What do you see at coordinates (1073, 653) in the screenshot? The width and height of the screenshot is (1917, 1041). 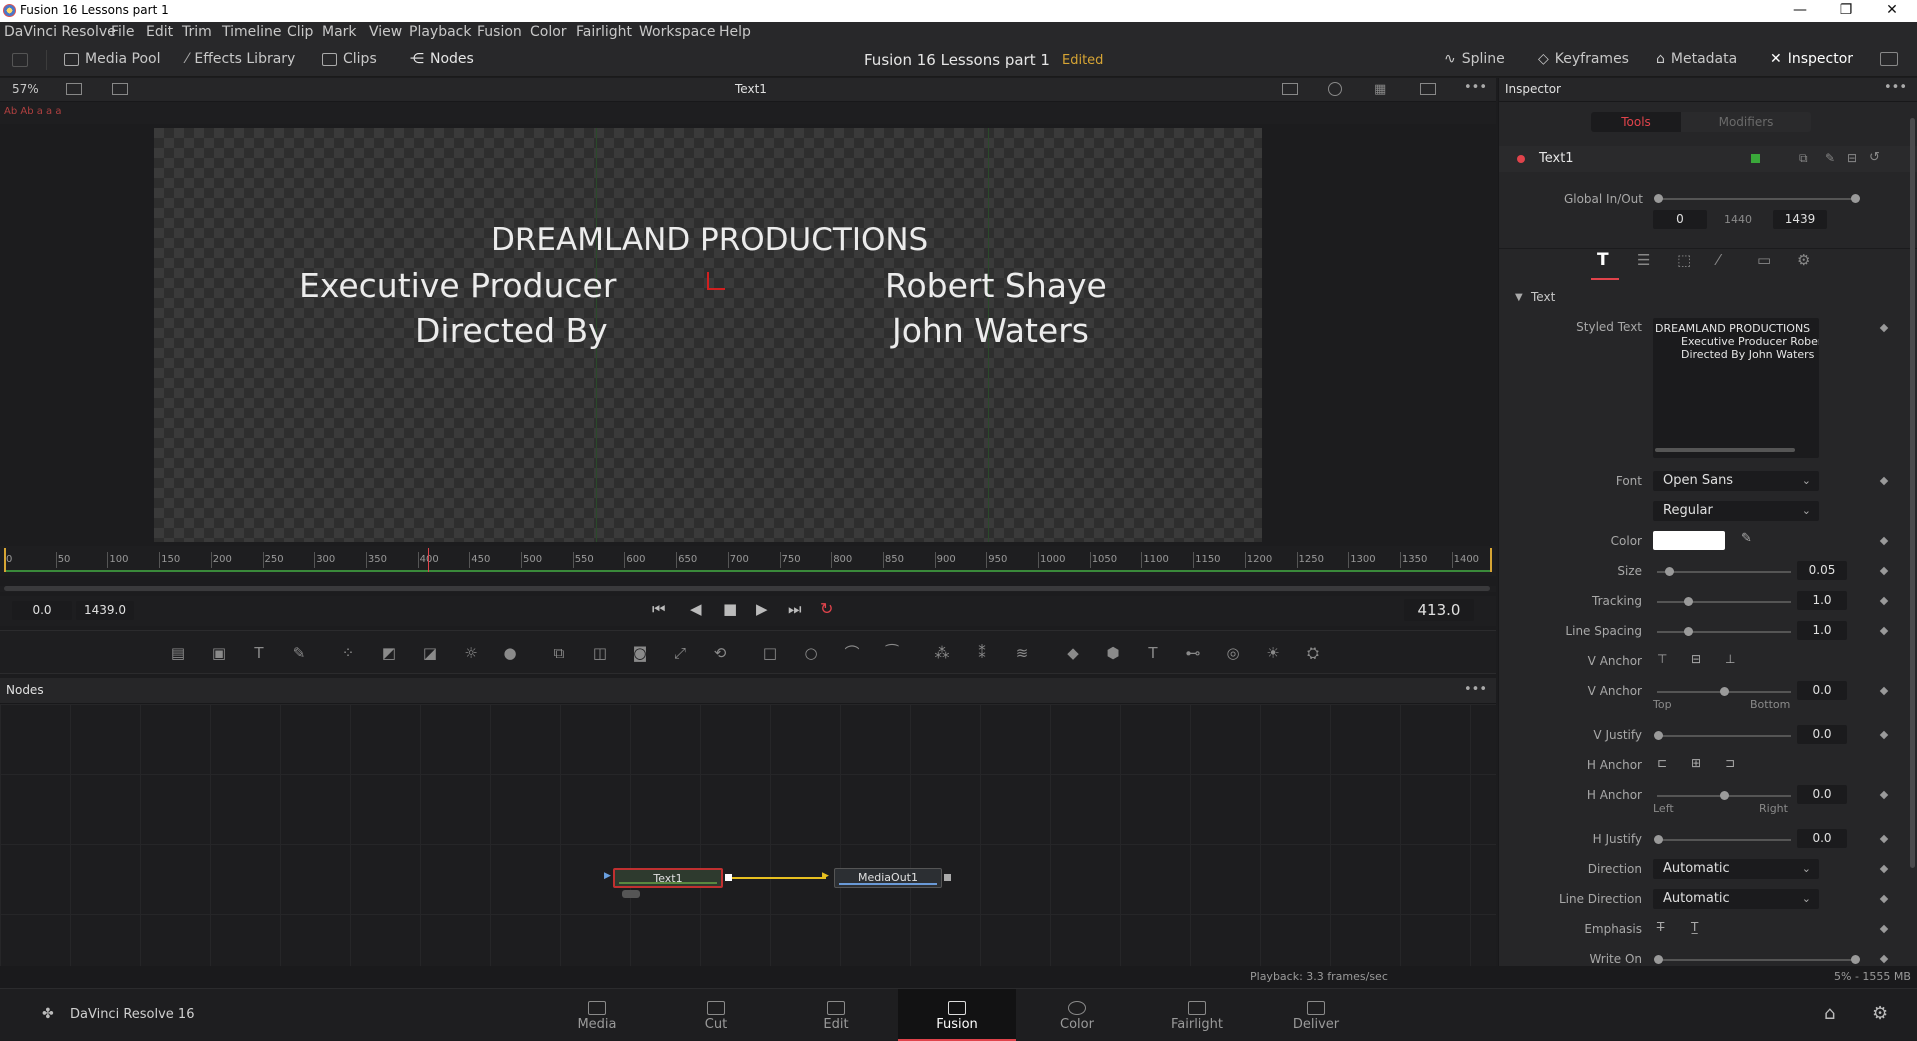 I see `3d-image-plane-icon: ◆` at bounding box center [1073, 653].